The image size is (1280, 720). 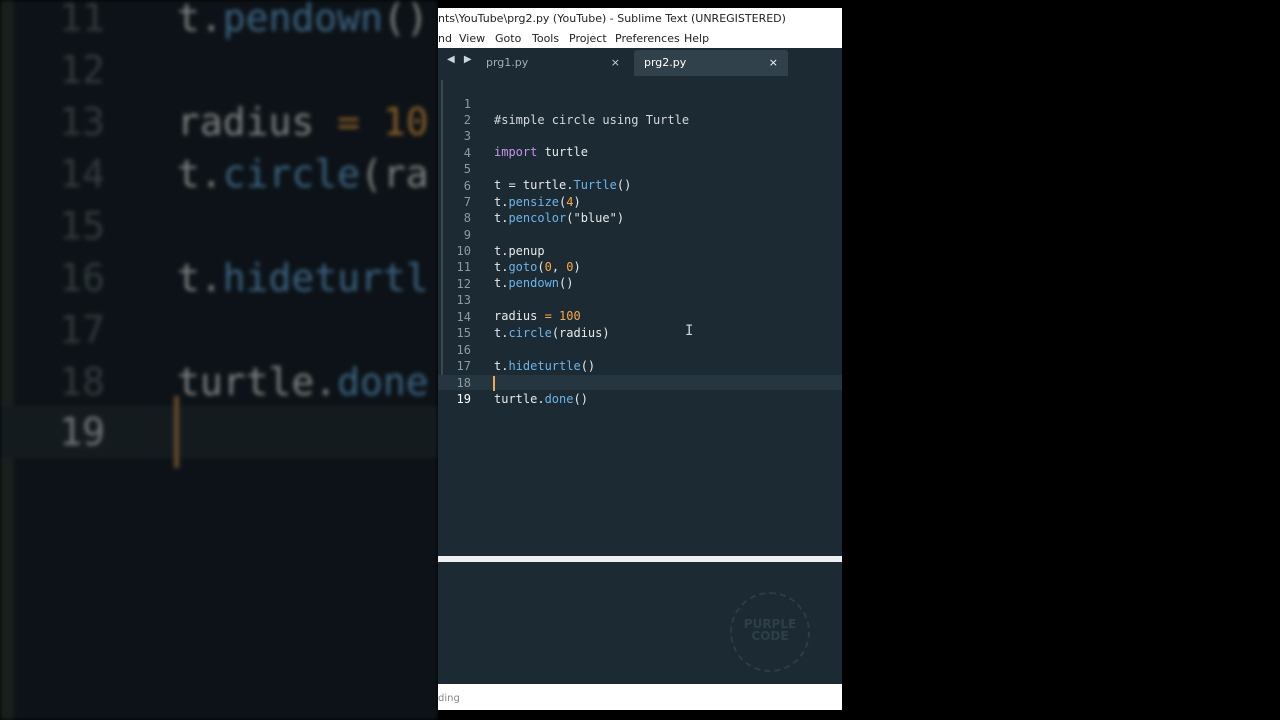 What do you see at coordinates (176, 432) in the screenshot?
I see `background-caret` at bounding box center [176, 432].